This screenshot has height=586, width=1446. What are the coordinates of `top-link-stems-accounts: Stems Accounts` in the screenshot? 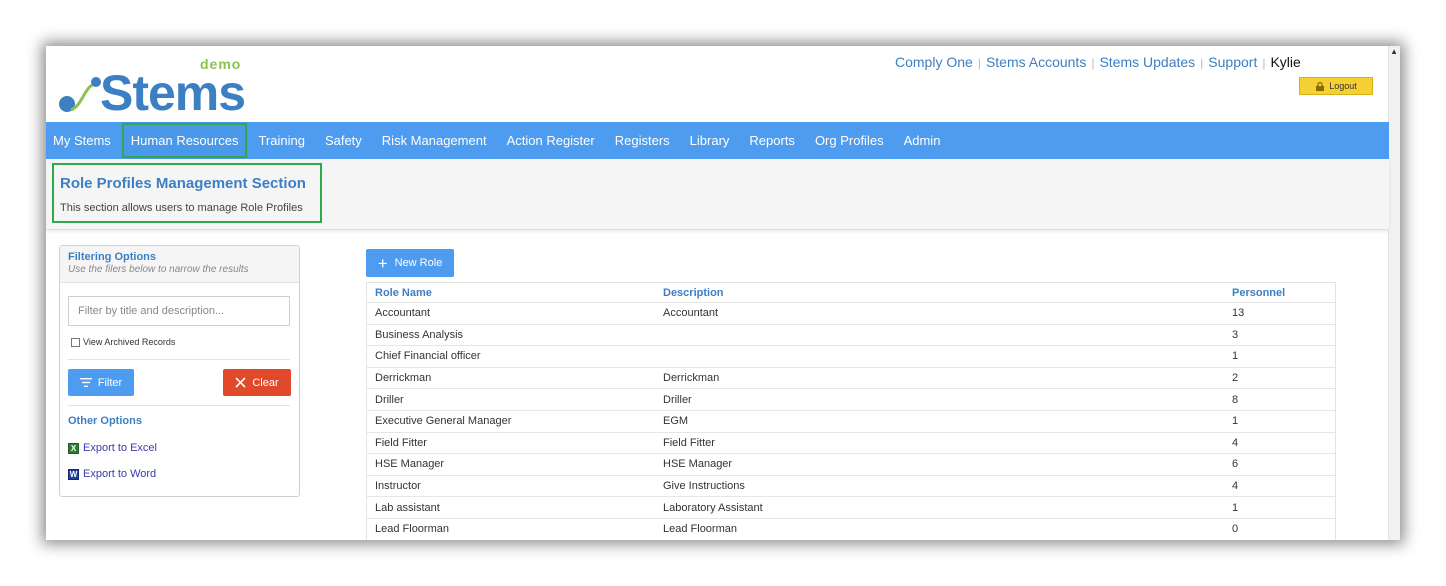 It's located at (1036, 62).